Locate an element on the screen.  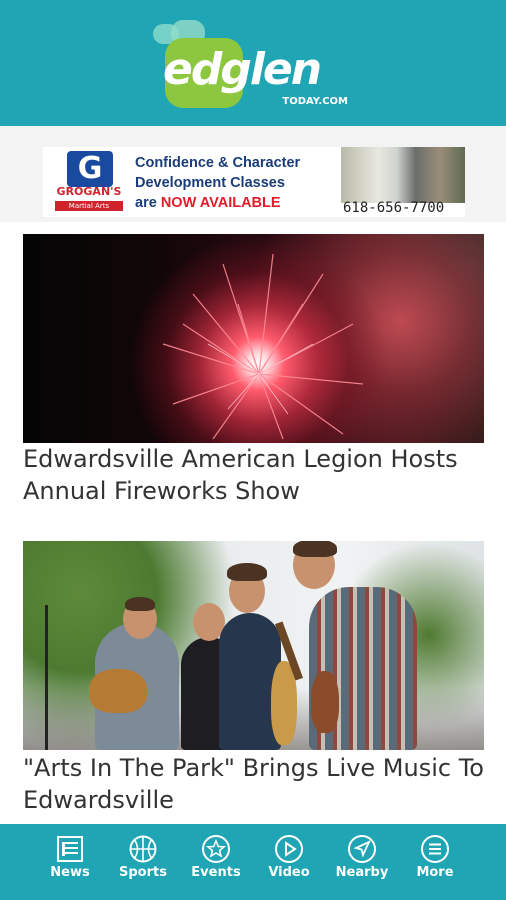
menu-icon is located at coordinates (435, 849).